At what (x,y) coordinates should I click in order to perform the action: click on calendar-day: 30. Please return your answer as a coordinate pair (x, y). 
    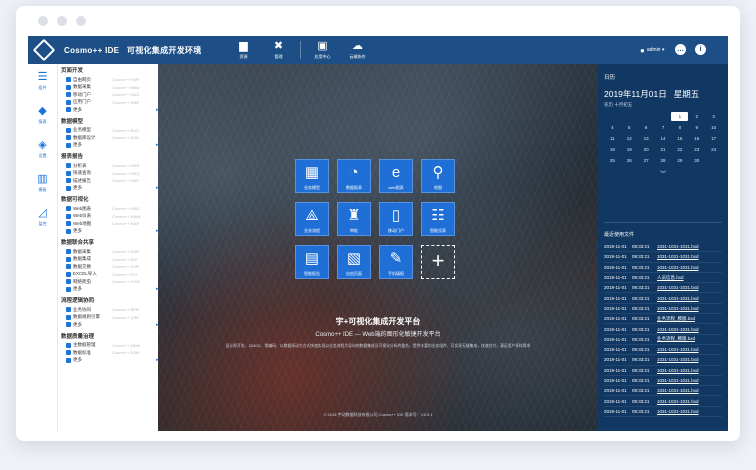
    Looking at the image, I should click on (696, 160).